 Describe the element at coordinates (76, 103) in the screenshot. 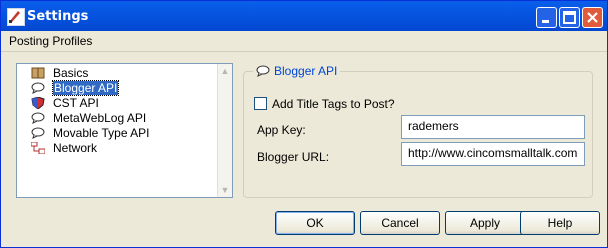

I see `tree-item-label: CST API` at that location.